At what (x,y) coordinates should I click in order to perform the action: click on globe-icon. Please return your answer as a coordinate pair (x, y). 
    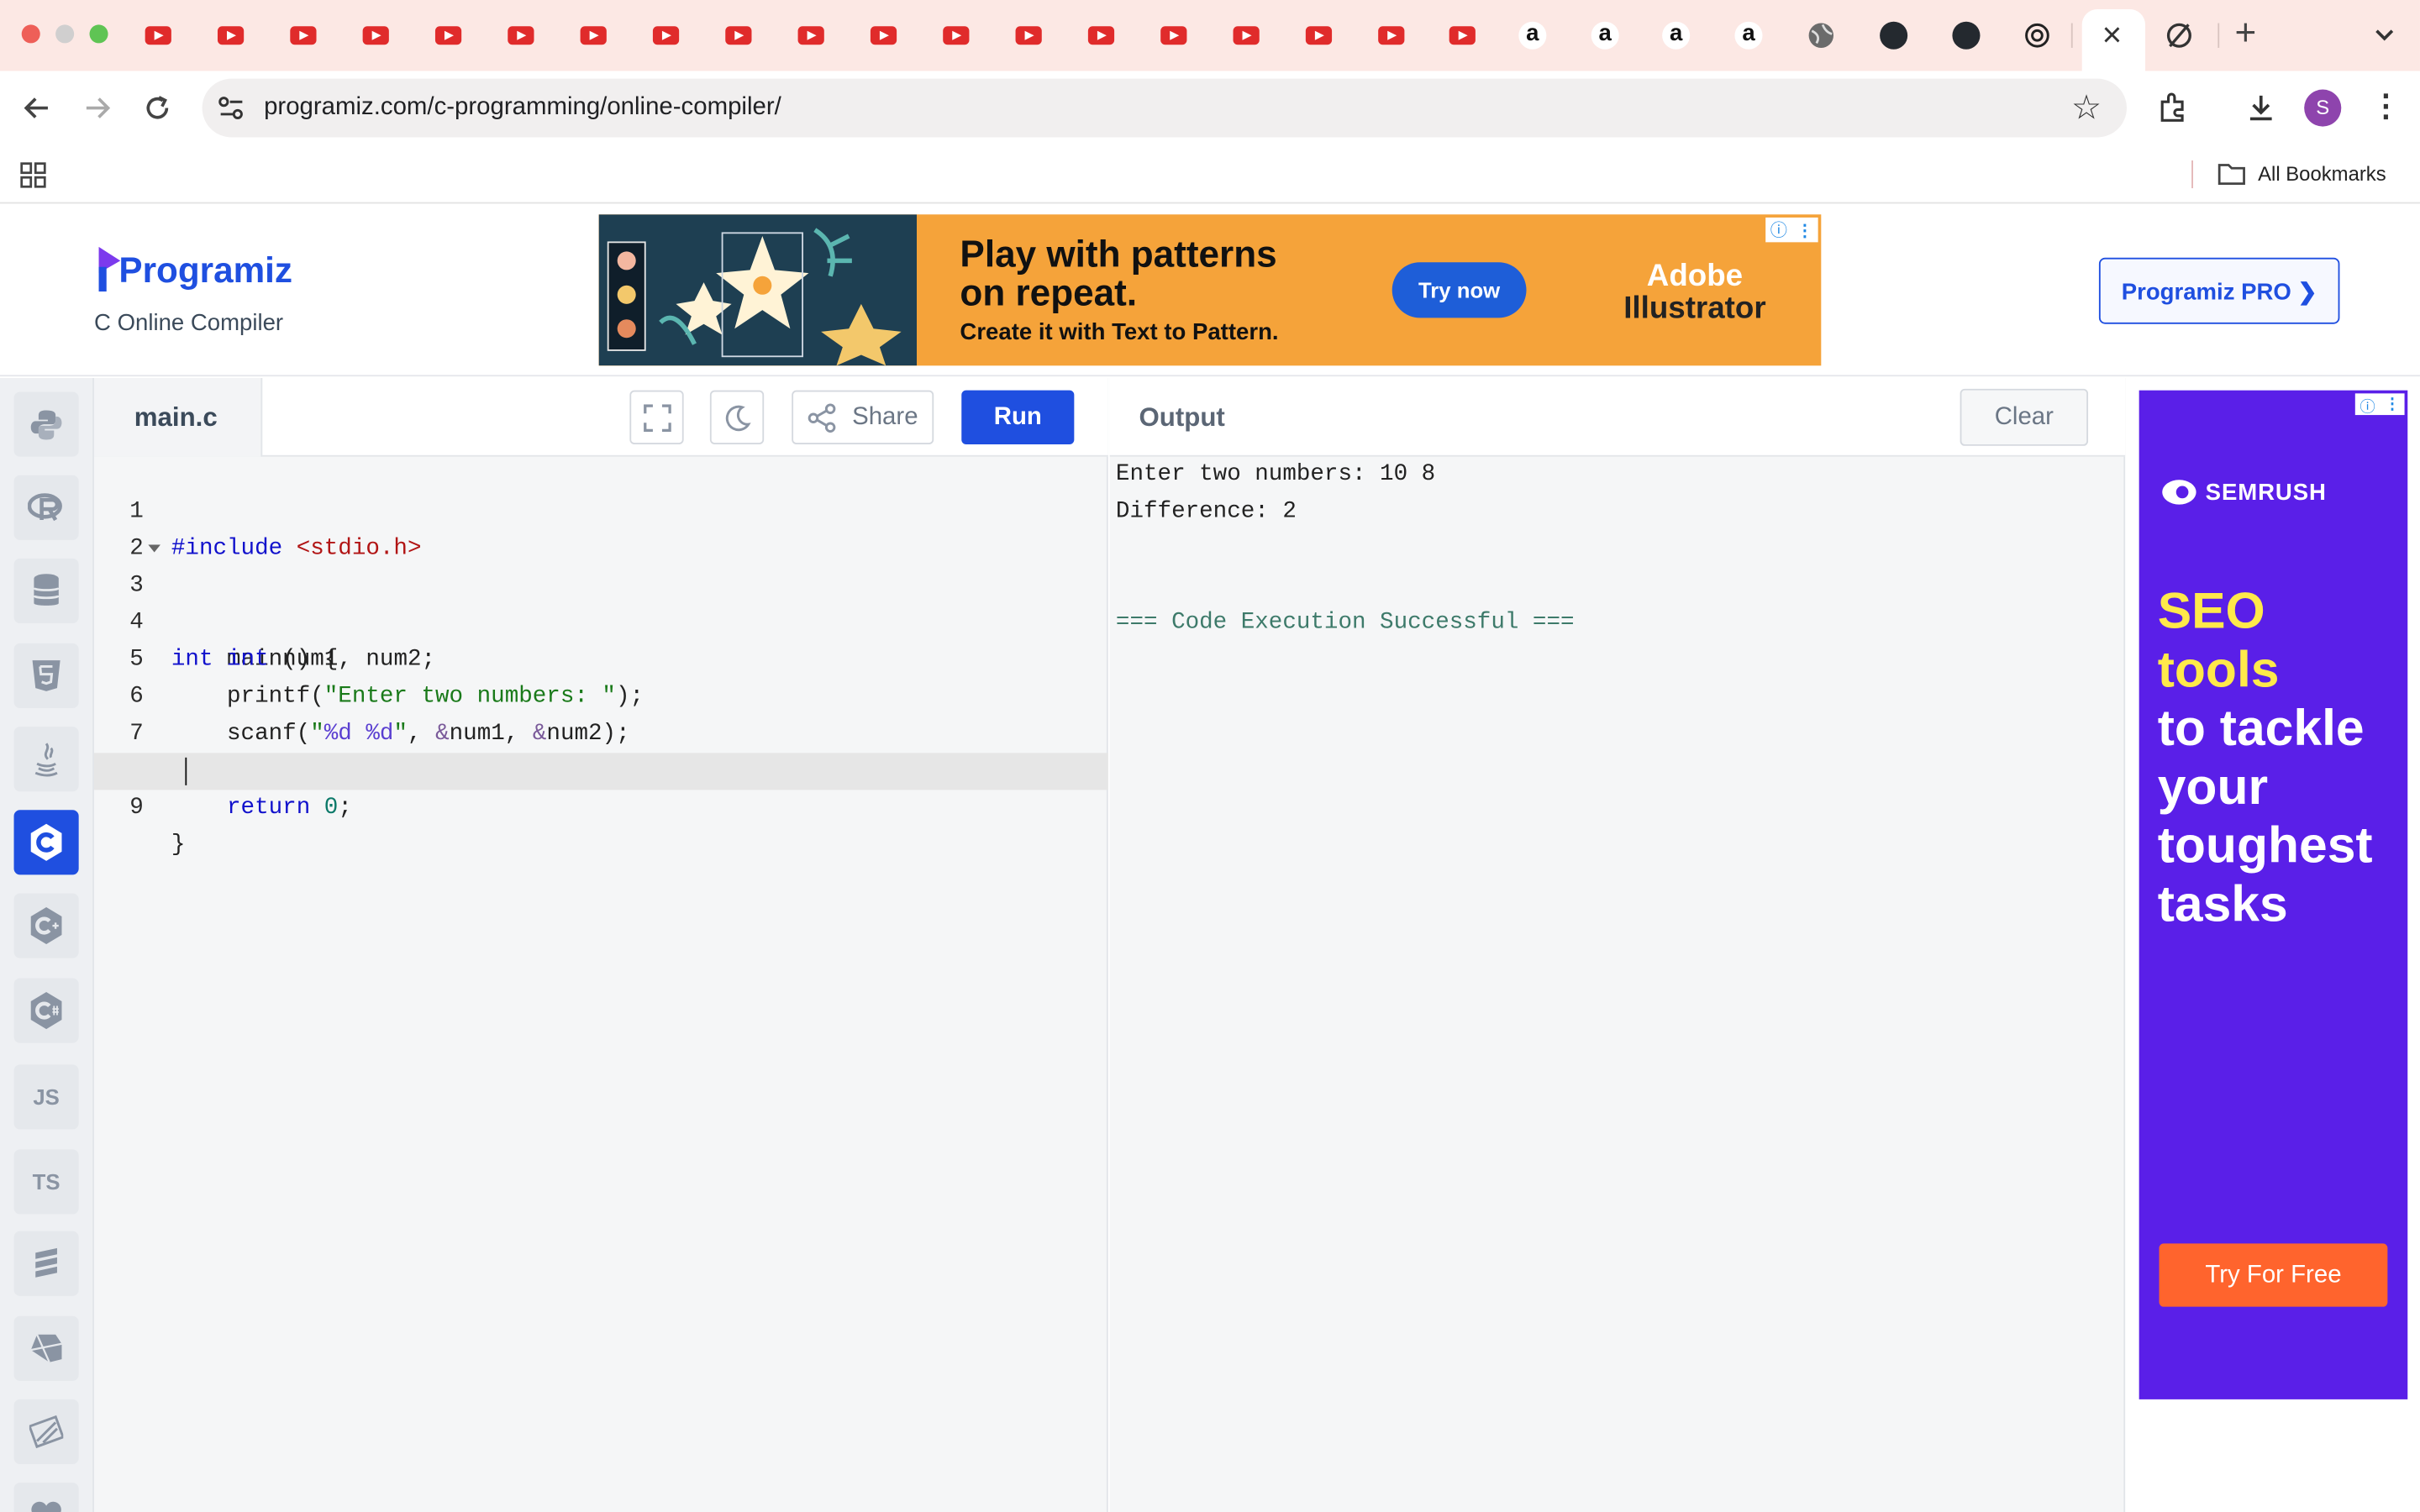
    Looking at the image, I should click on (1820, 35).